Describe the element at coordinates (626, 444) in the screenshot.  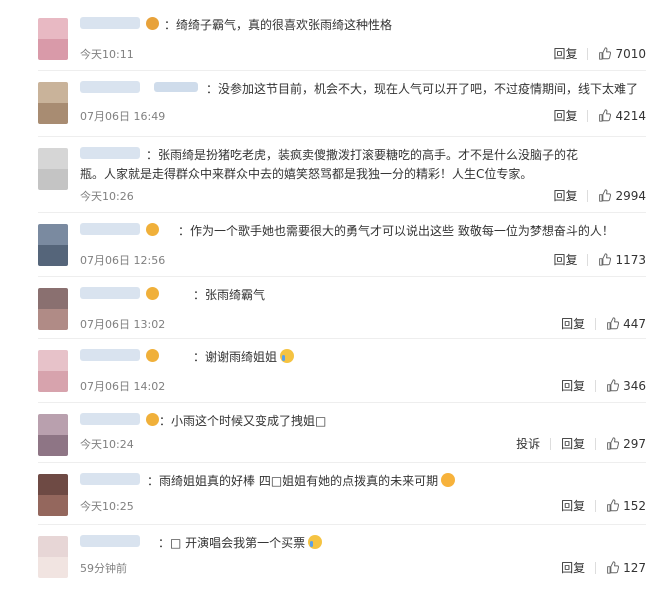
I see `like-button: 297` at that location.